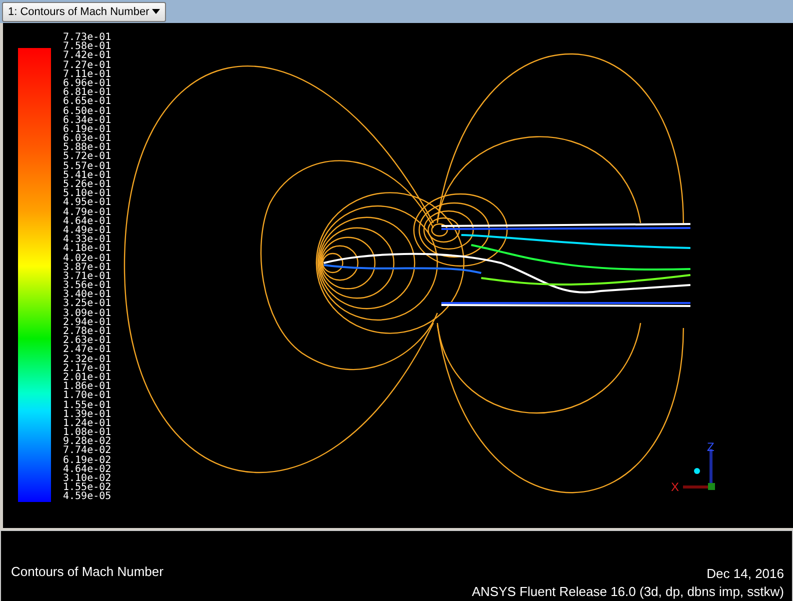 Image resolution: width=793 pixels, height=601 pixels. Describe the element at coordinates (87, 111) in the screenshot. I see `colorbar-label: 6.50e-01` at that location.